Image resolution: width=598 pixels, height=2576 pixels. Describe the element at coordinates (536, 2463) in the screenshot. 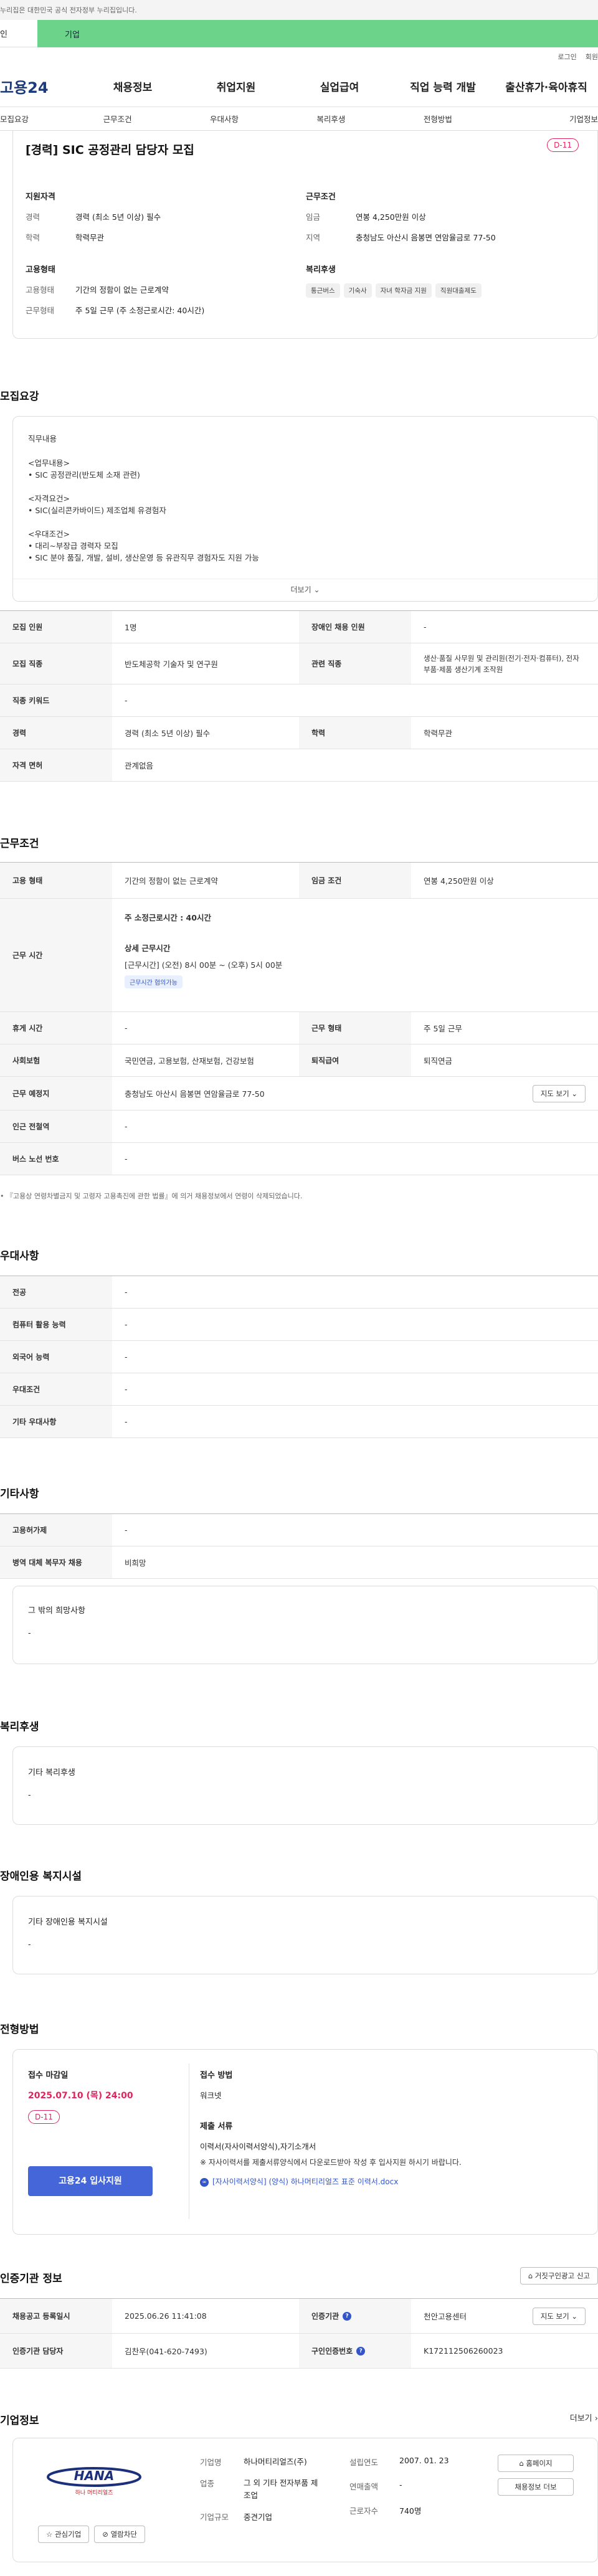

I see `homepage-button: ⌂ 홈페이지` at that location.